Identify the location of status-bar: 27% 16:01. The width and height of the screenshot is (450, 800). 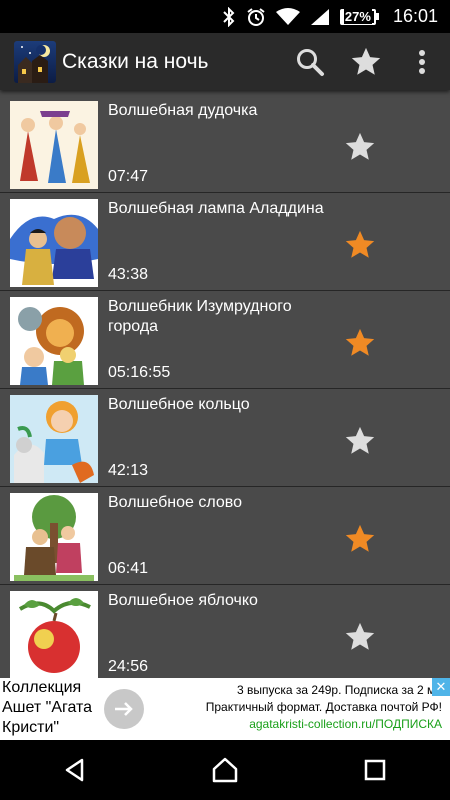
(225, 16).